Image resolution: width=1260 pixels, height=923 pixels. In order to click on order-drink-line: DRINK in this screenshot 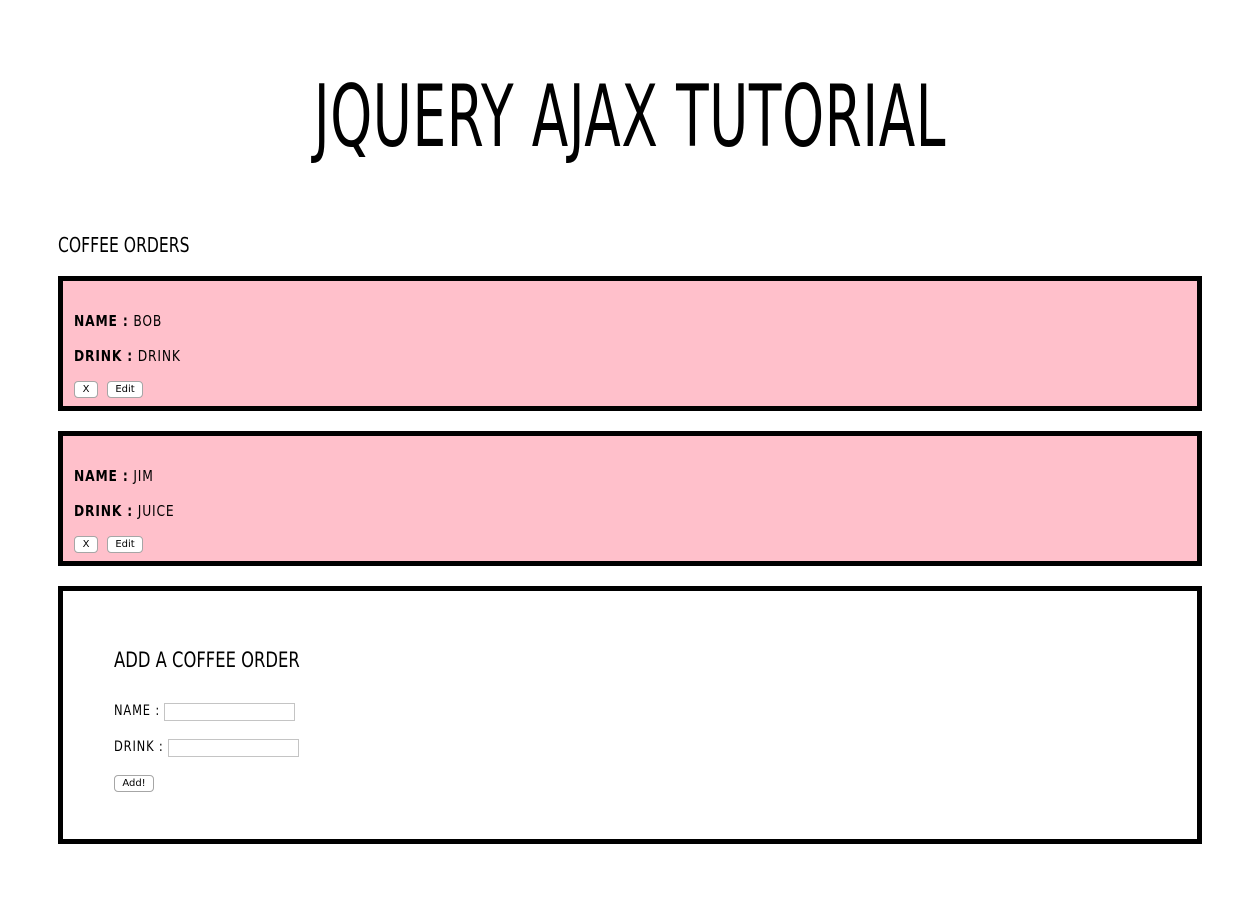, I will do `click(127, 356)`.